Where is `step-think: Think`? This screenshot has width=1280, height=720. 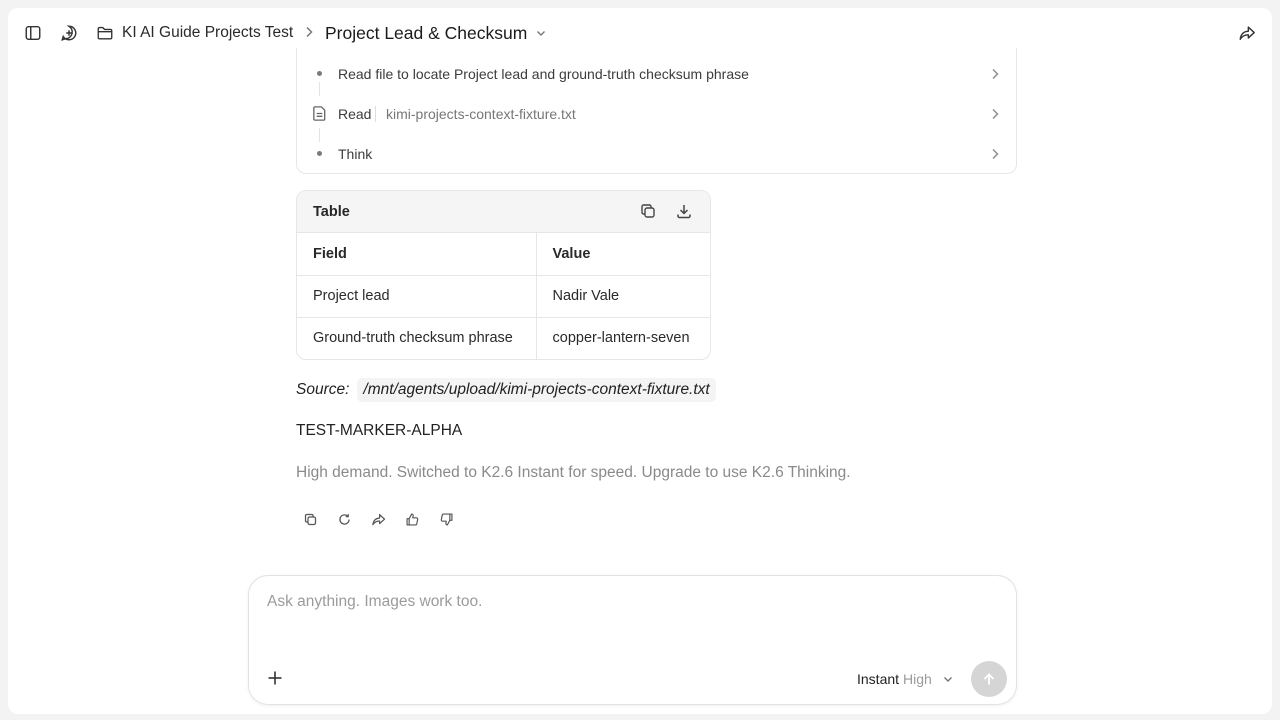 step-think: Think is located at coordinates (656, 154).